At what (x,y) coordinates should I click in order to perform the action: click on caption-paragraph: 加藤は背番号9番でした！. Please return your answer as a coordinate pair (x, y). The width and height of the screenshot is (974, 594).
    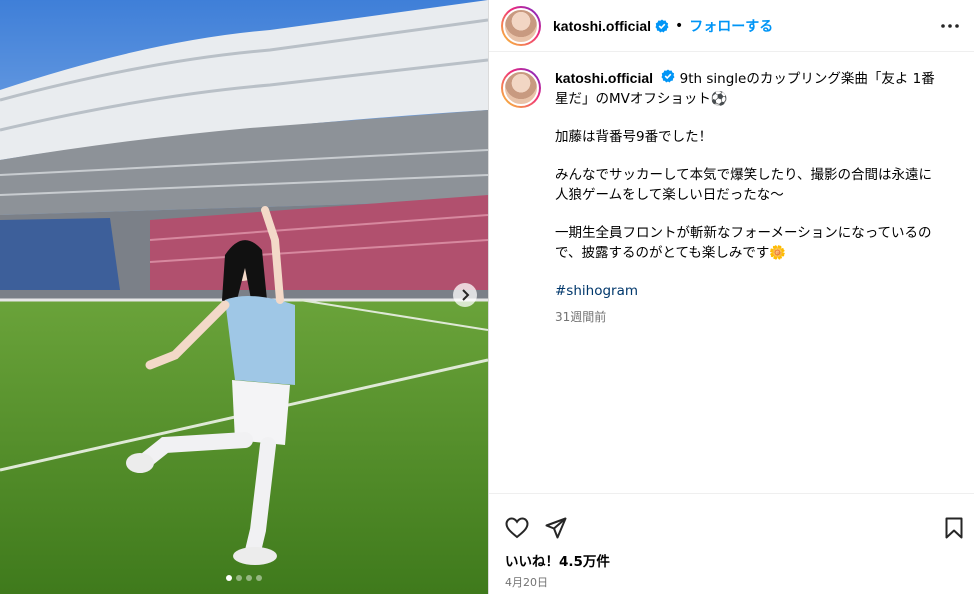
    Looking at the image, I should click on (634, 137).